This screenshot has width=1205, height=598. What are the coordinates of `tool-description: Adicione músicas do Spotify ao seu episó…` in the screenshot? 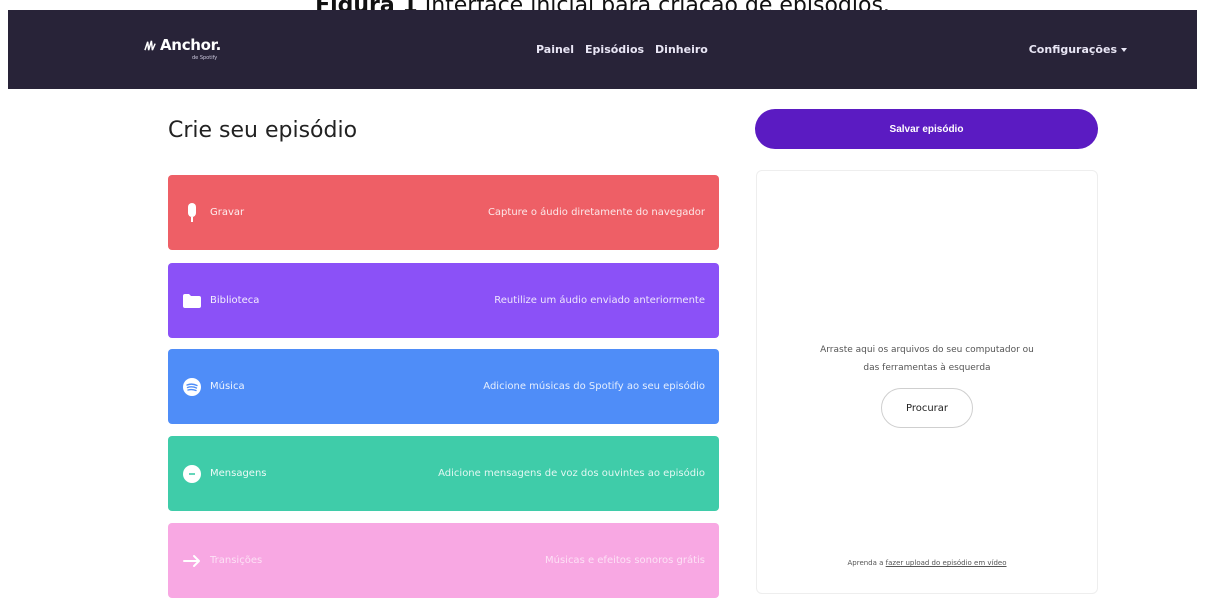 It's located at (594, 386).